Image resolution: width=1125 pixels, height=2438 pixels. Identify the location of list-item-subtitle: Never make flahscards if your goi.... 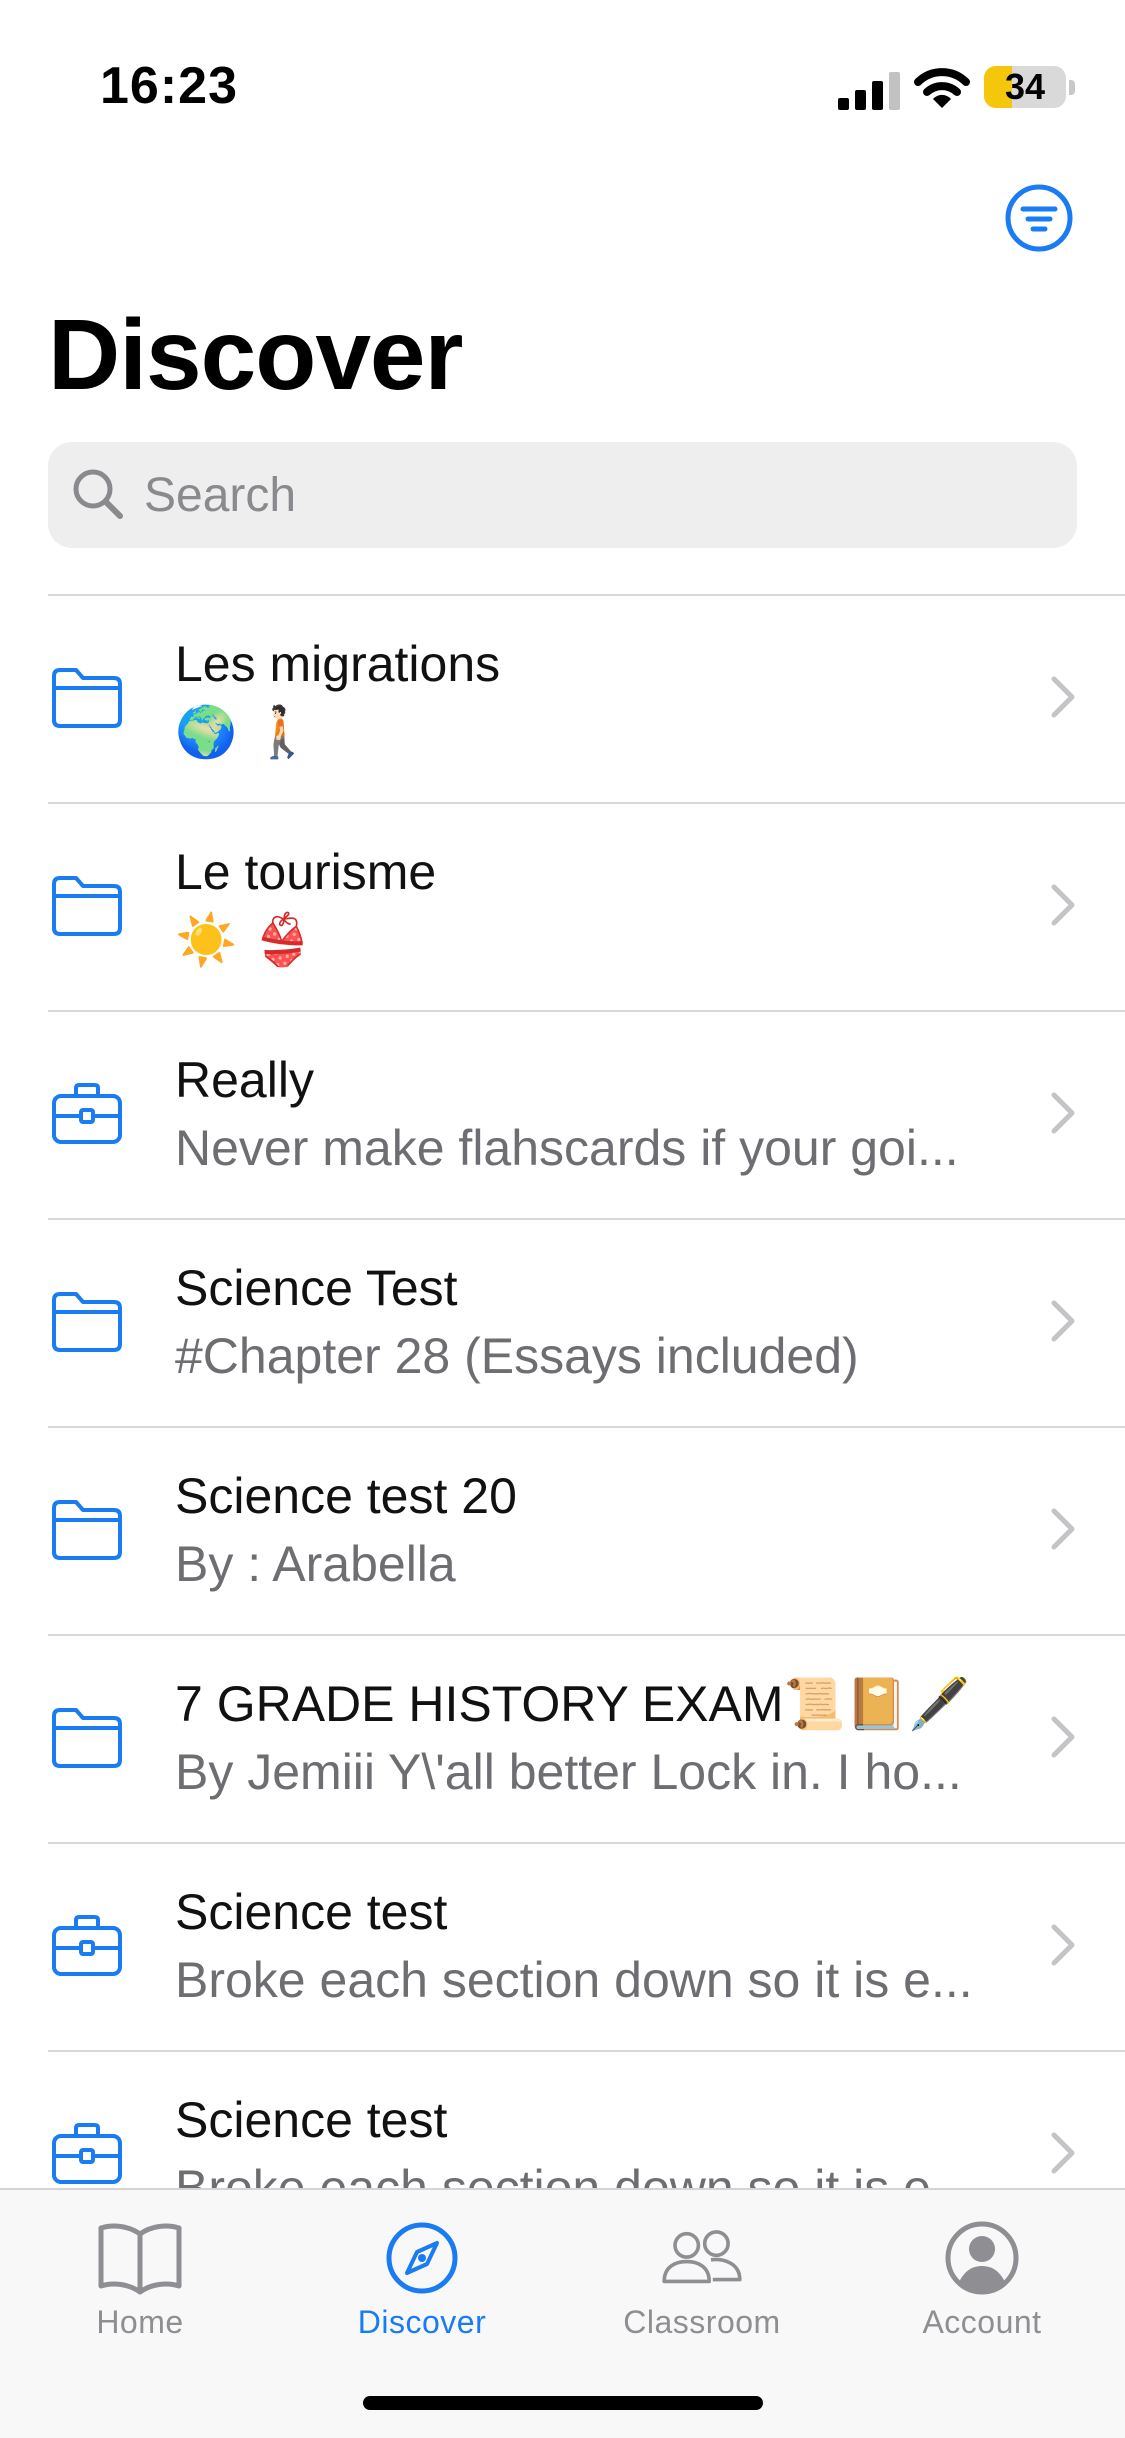
(567, 1148).